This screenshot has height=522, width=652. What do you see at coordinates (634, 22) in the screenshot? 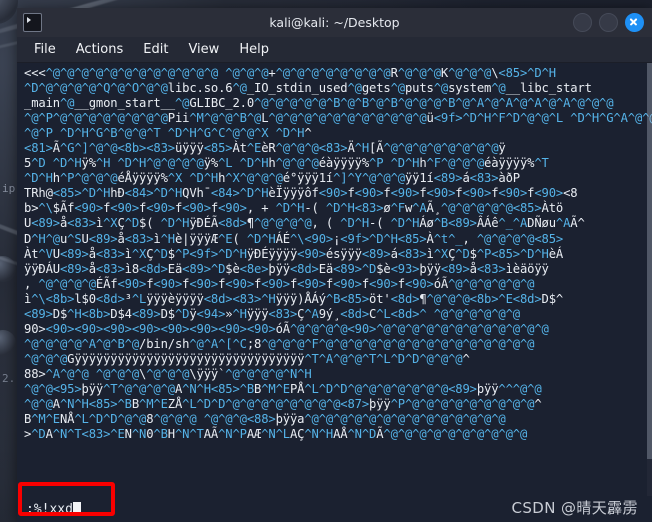
I see `close-icon` at bounding box center [634, 22].